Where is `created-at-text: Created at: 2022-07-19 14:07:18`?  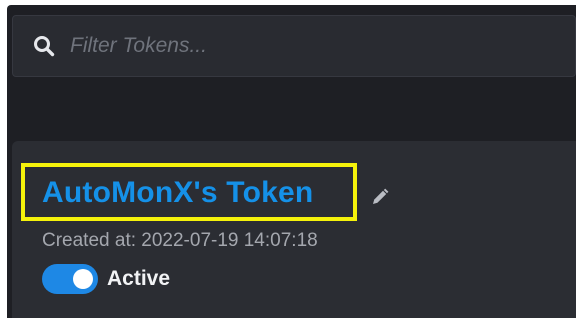
created-at-text: Created at: 2022-07-19 14:07:18 is located at coordinates (180, 240).